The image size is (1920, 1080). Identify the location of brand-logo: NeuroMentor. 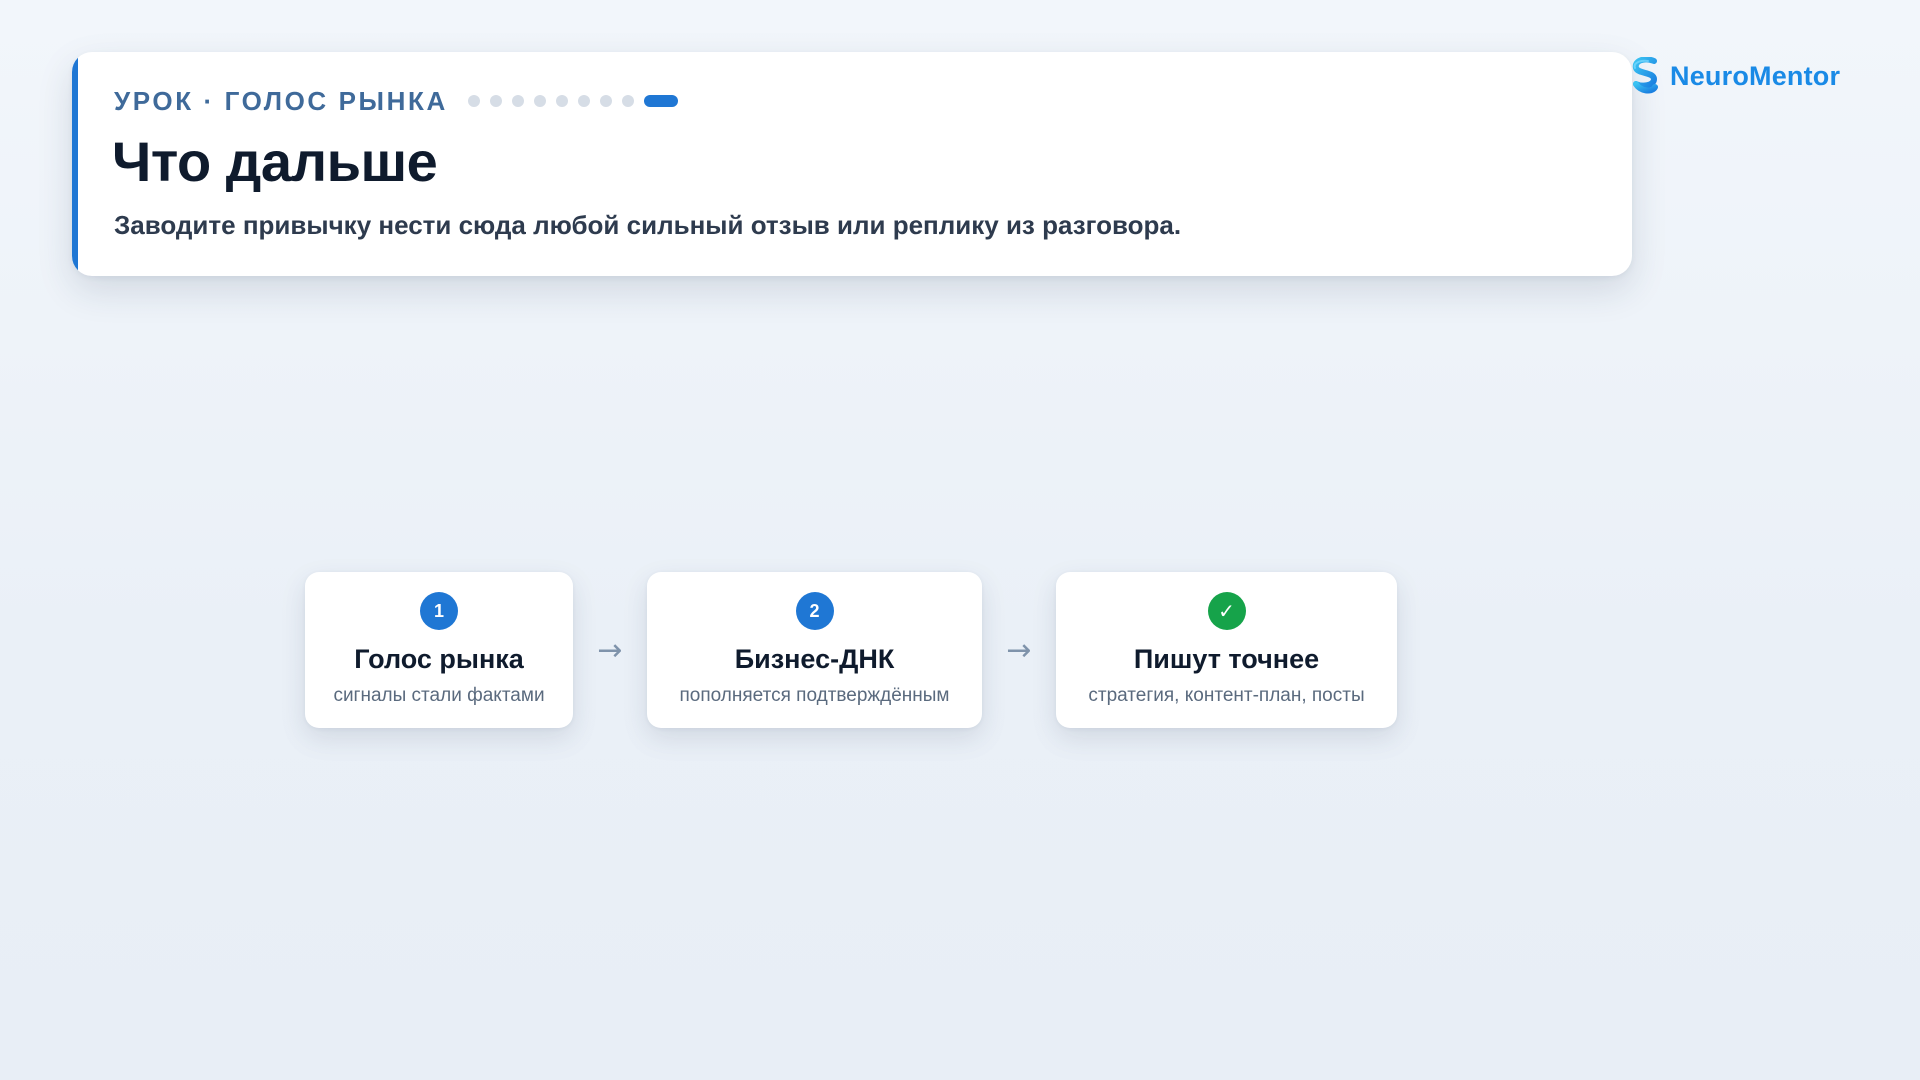
(1735, 76).